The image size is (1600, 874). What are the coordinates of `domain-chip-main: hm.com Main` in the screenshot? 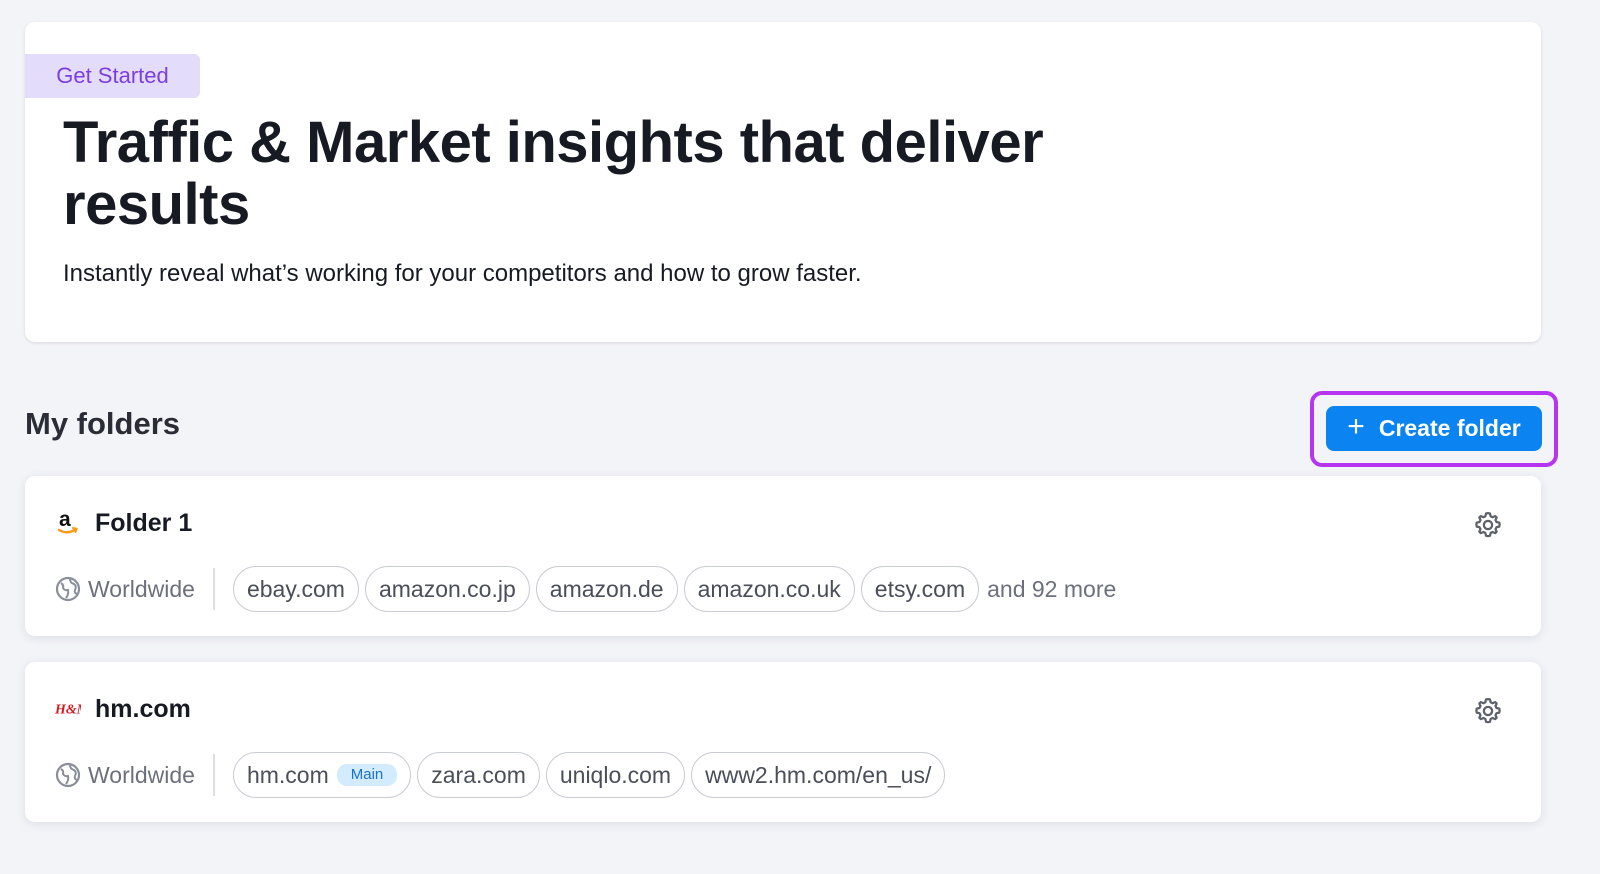 It's located at (322, 775).